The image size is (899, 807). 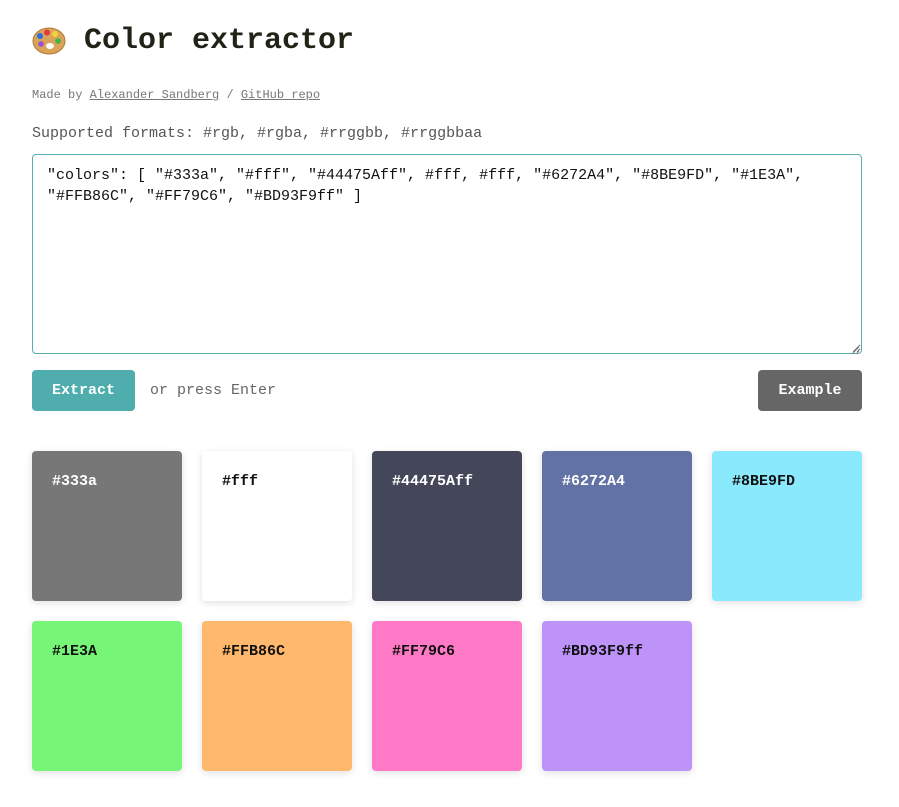 What do you see at coordinates (447, 696) in the screenshot?
I see `color-swatch: #FF79C6` at bounding box center [447, 696].